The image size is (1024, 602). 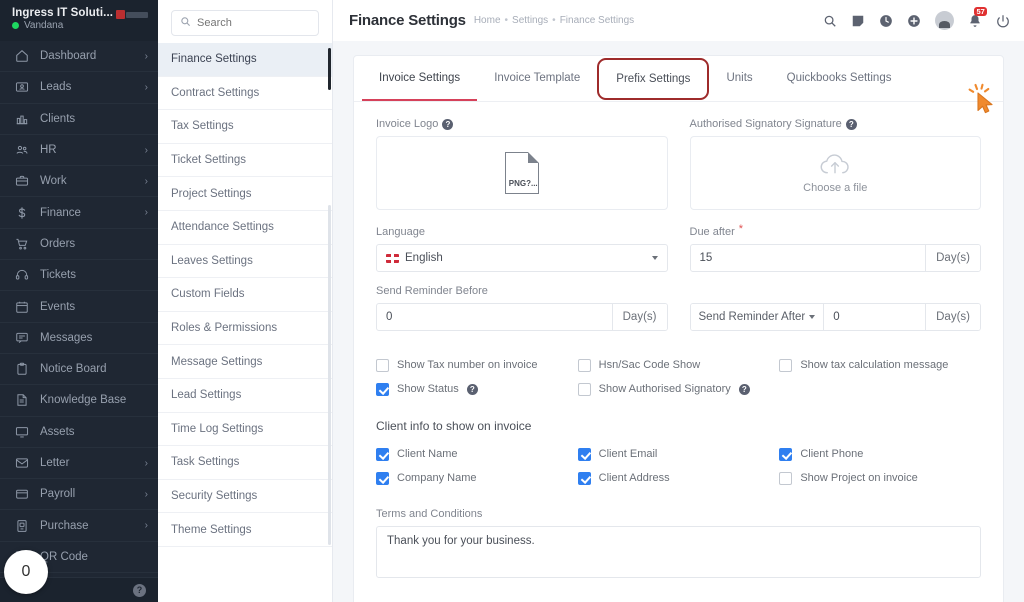 I want to click on due-after-input, so click(x=808, y=258).